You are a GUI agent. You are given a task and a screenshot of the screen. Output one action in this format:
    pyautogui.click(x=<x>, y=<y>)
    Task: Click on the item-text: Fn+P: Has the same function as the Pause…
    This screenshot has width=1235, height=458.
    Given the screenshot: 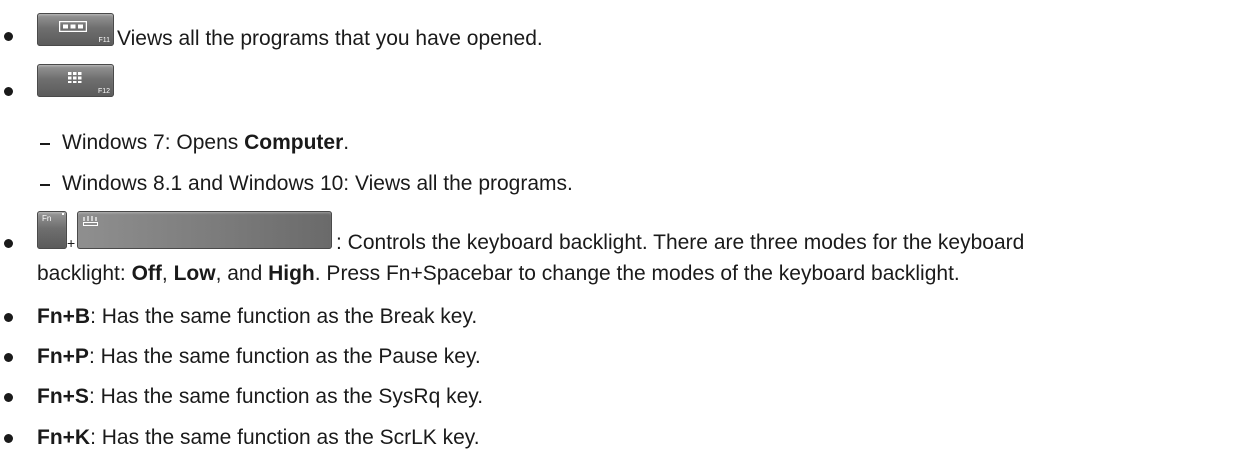 What is the action you would take?
    pyautogui.click(x=259, y=356)
    